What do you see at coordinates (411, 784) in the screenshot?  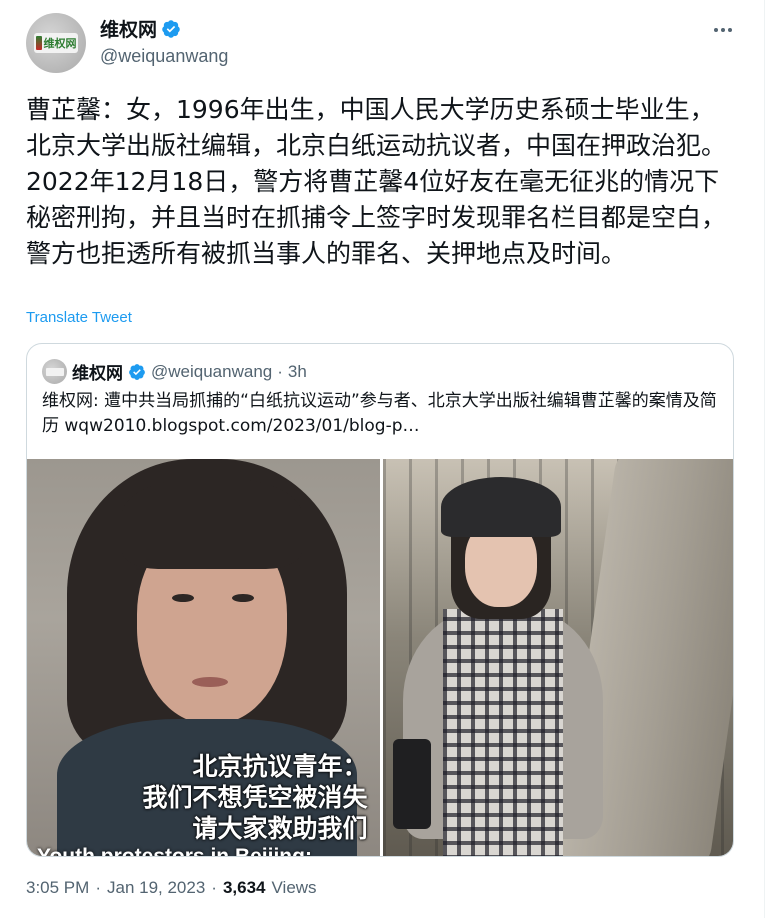 I see `photo-bag-shape` at bounding box center [411, 784].